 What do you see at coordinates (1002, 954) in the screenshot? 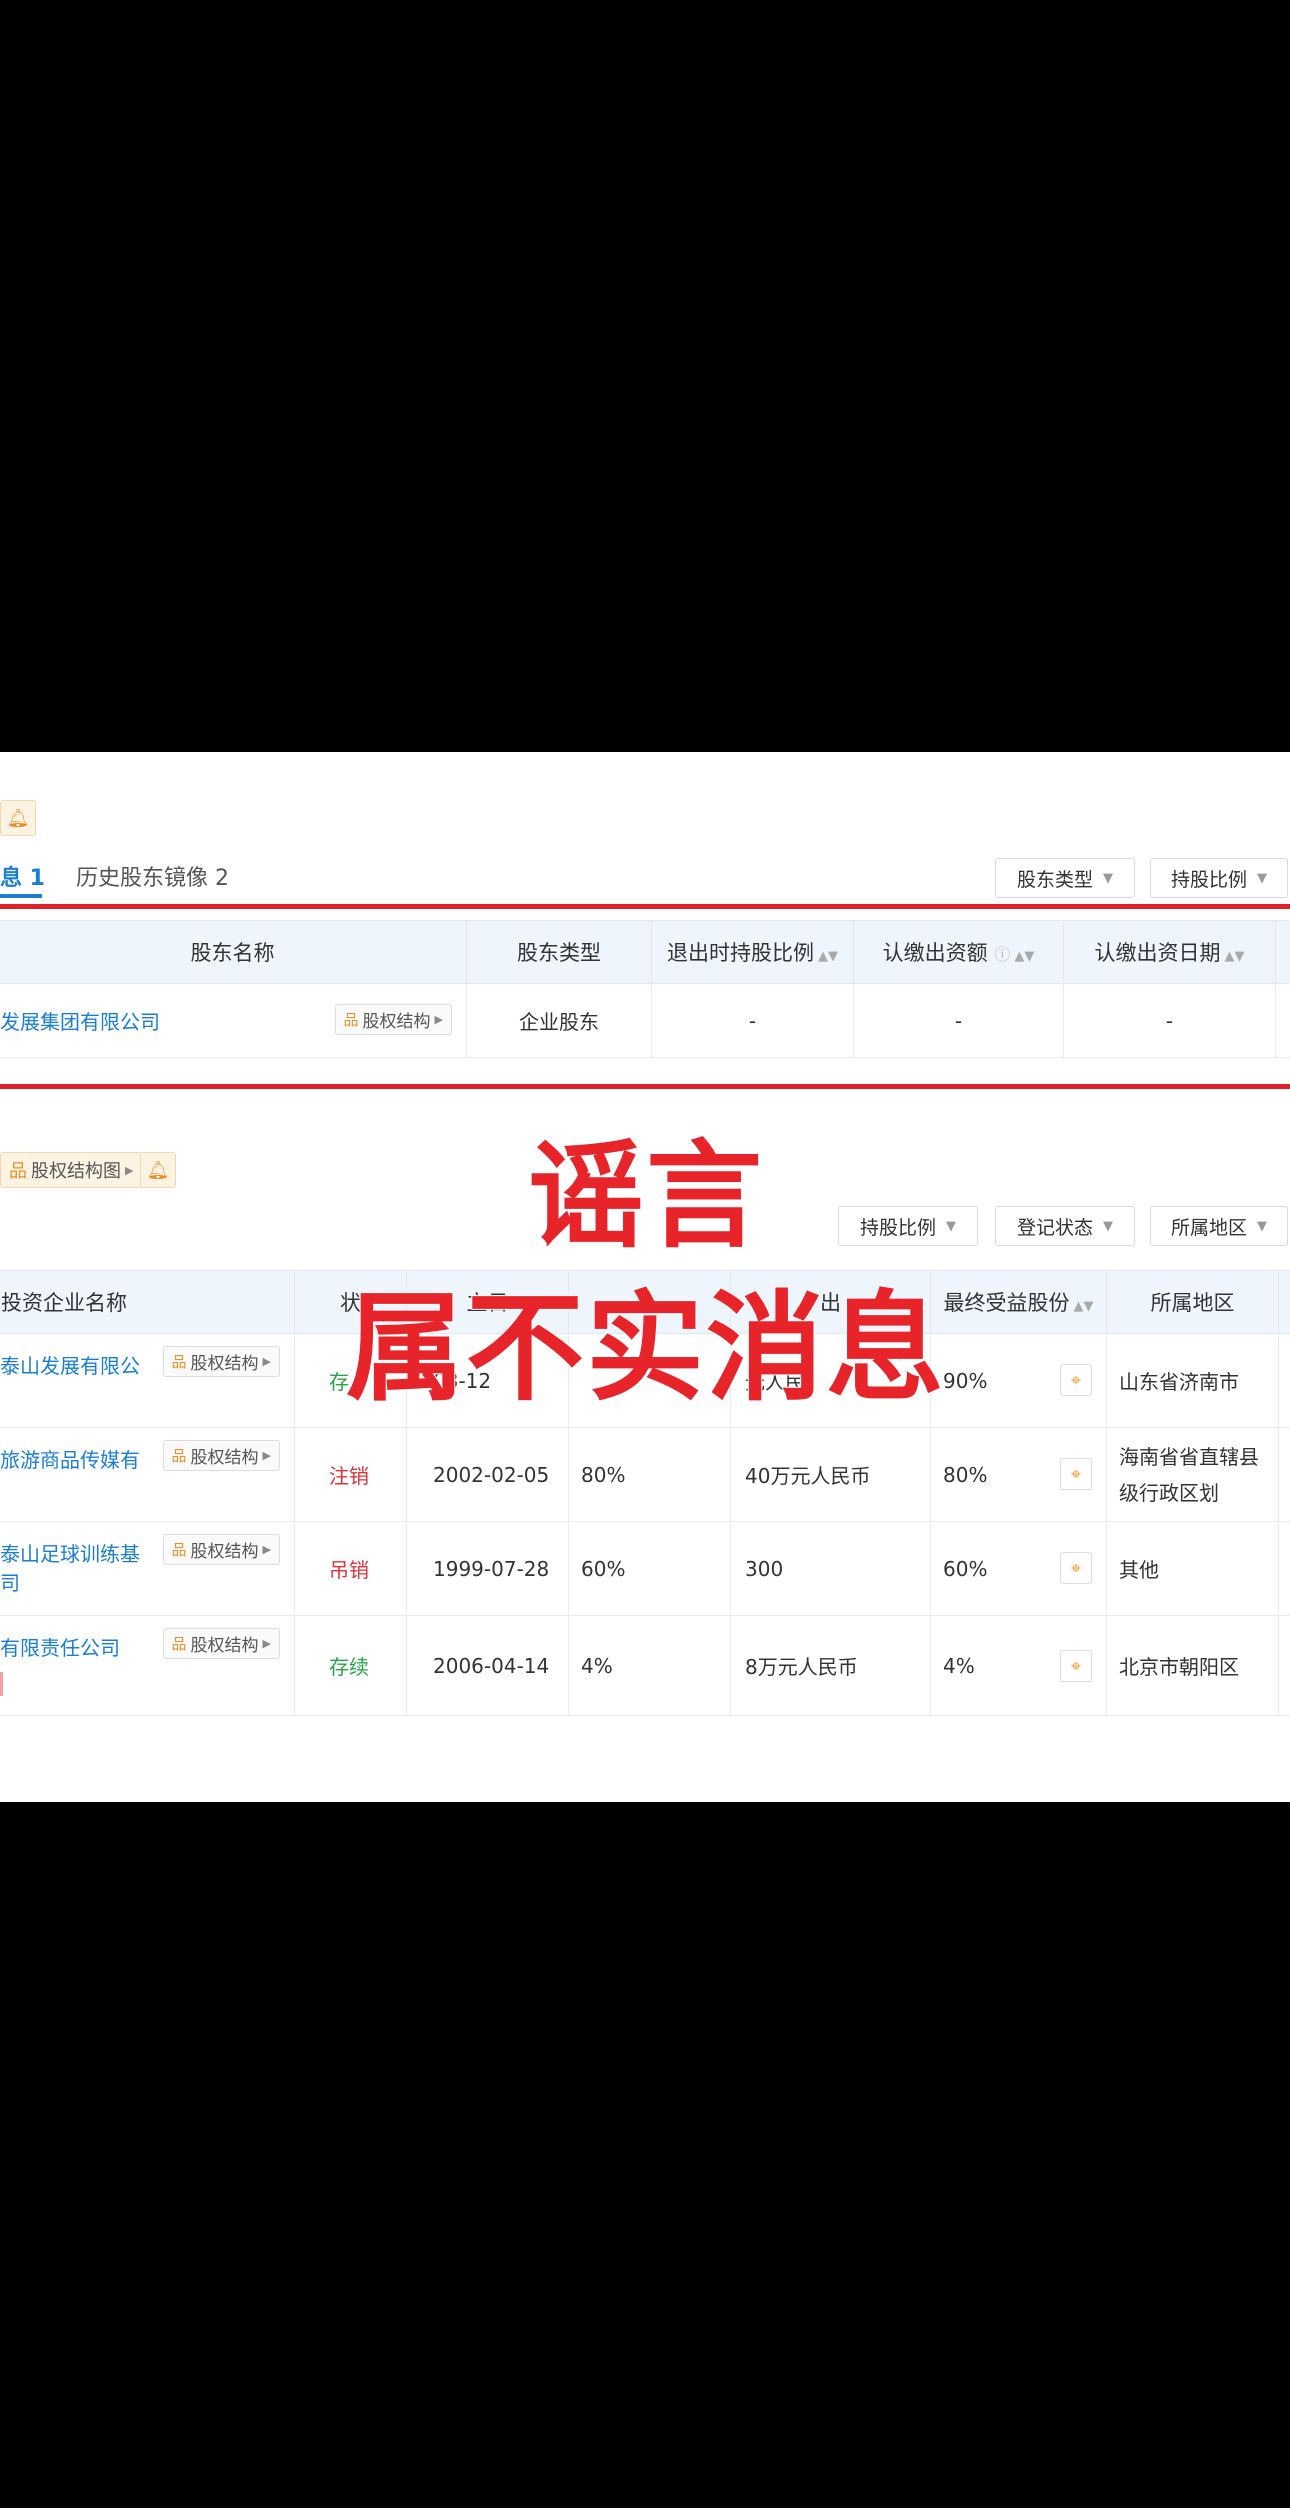
I see `help-icon: ⓘ` at bounding box center [1002, 954].